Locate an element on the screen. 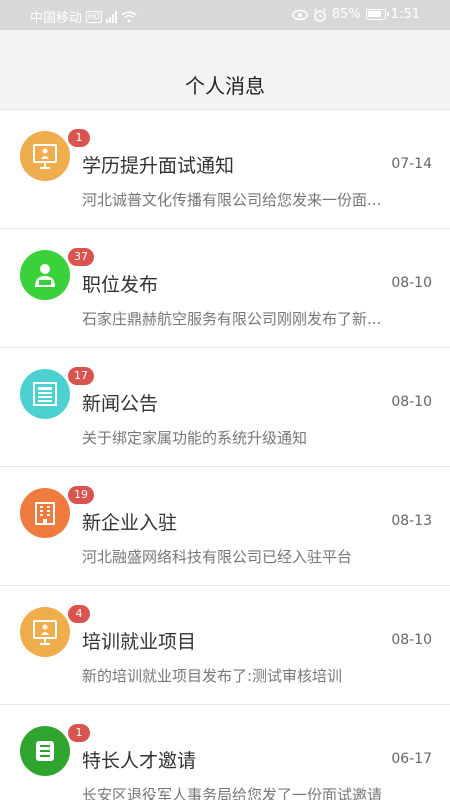  unread-badge: 37 is located at coordinates (81, 257).